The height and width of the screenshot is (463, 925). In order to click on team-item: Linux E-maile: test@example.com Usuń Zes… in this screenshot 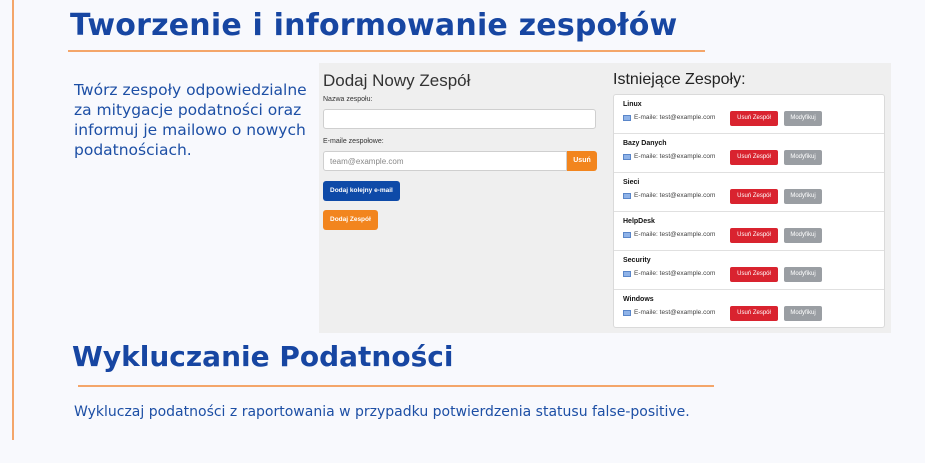, I will do `click(749, 114)`.